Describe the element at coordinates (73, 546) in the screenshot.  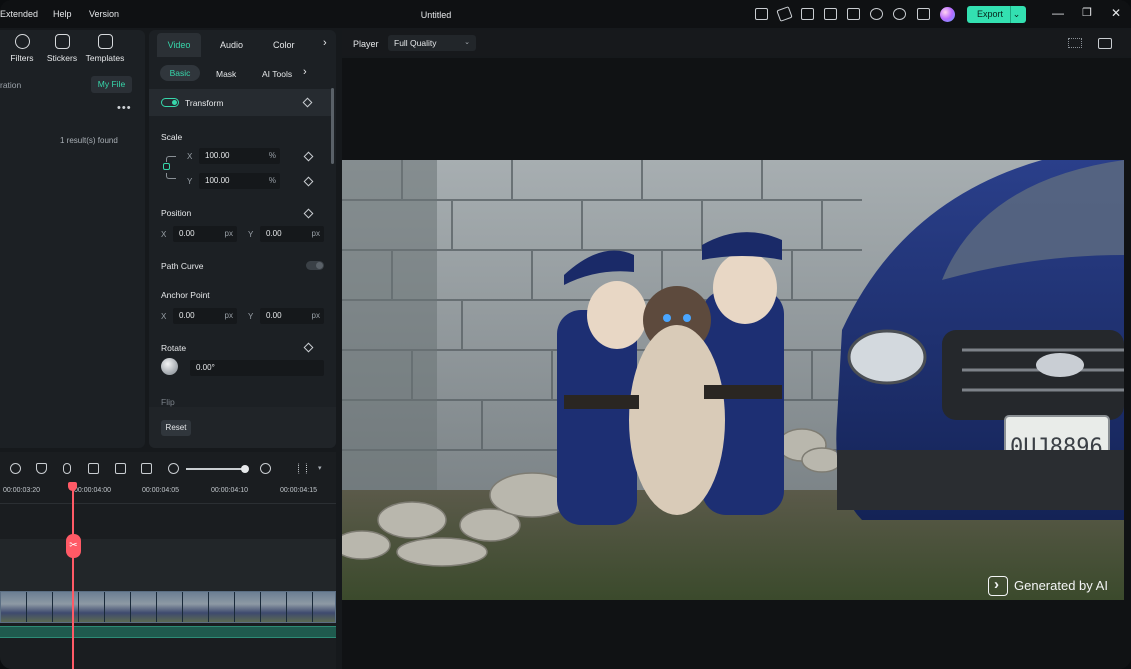
I see `scissors-icon: ✂` at that location.